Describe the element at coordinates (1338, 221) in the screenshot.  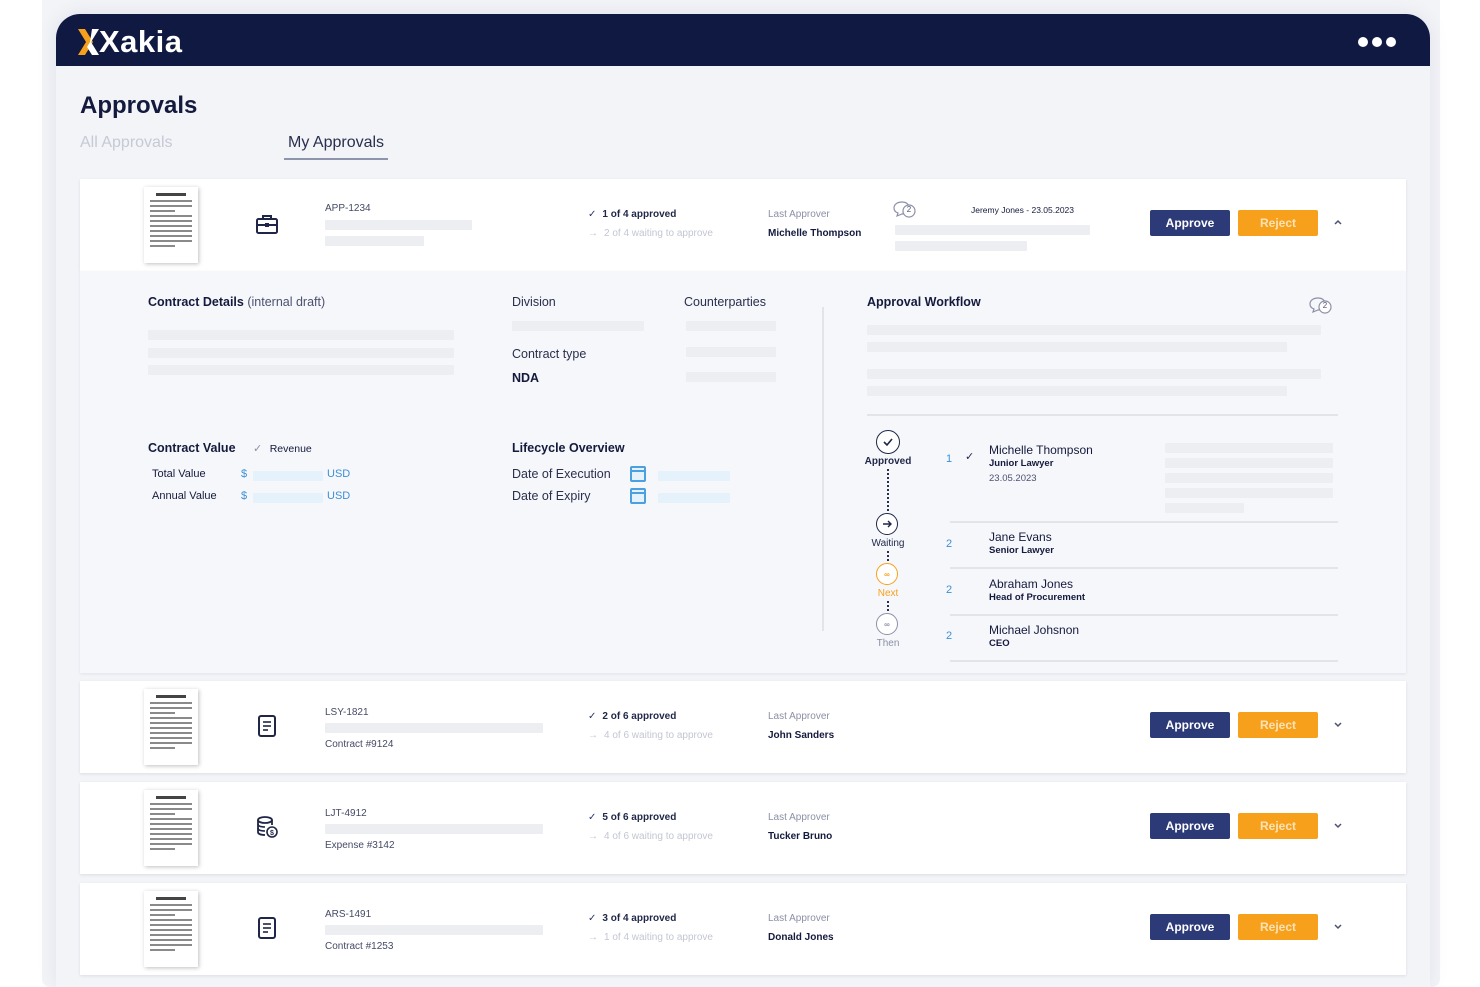
I see `chevron-up-icon` at that location.